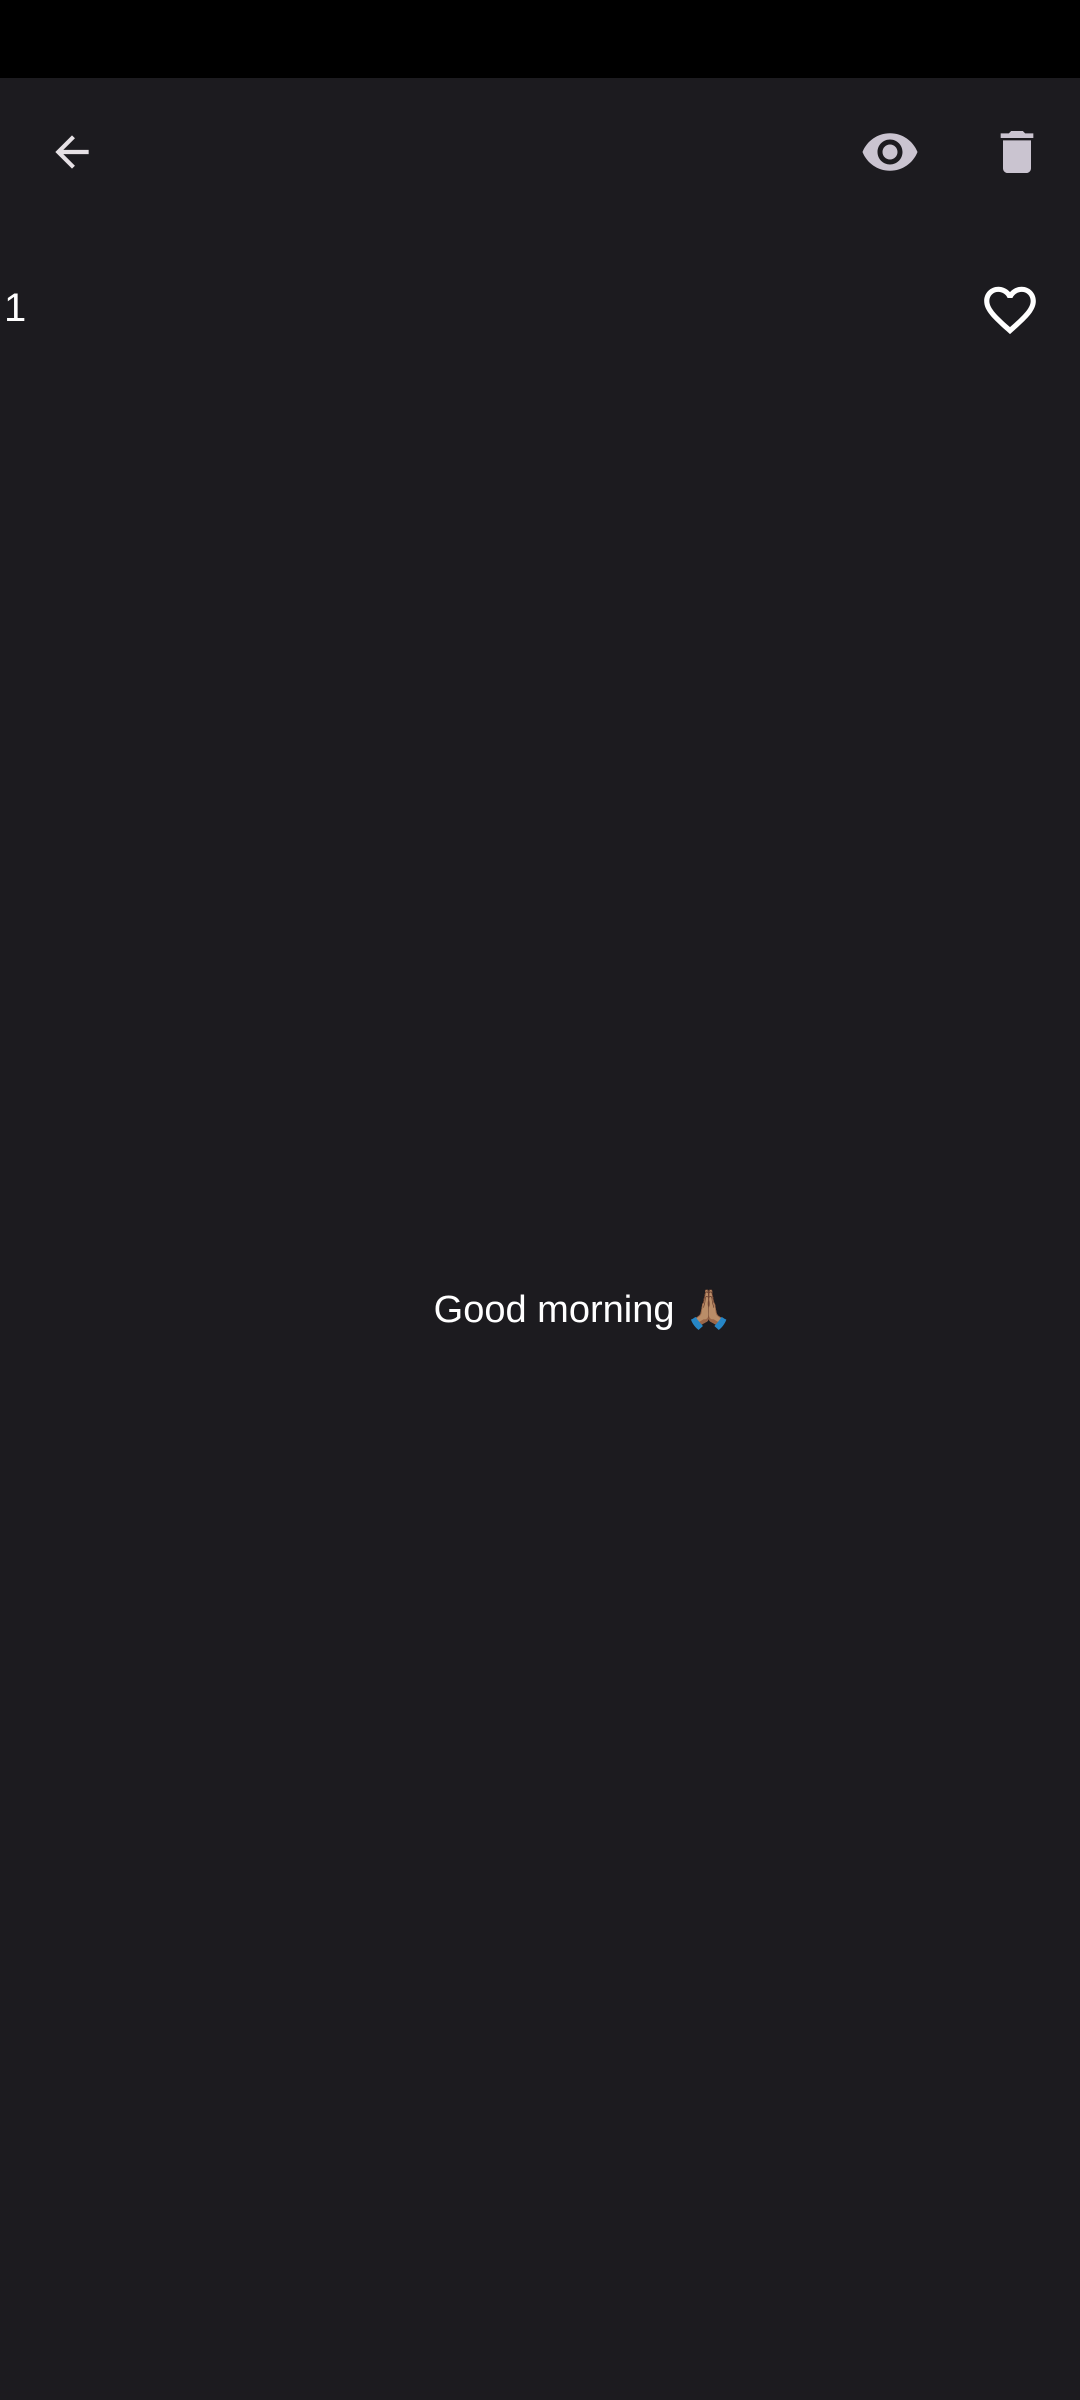 Image resolution: width=1080 pixels, height=2400 pixels. I want to click on view-button, so click(890, 152).